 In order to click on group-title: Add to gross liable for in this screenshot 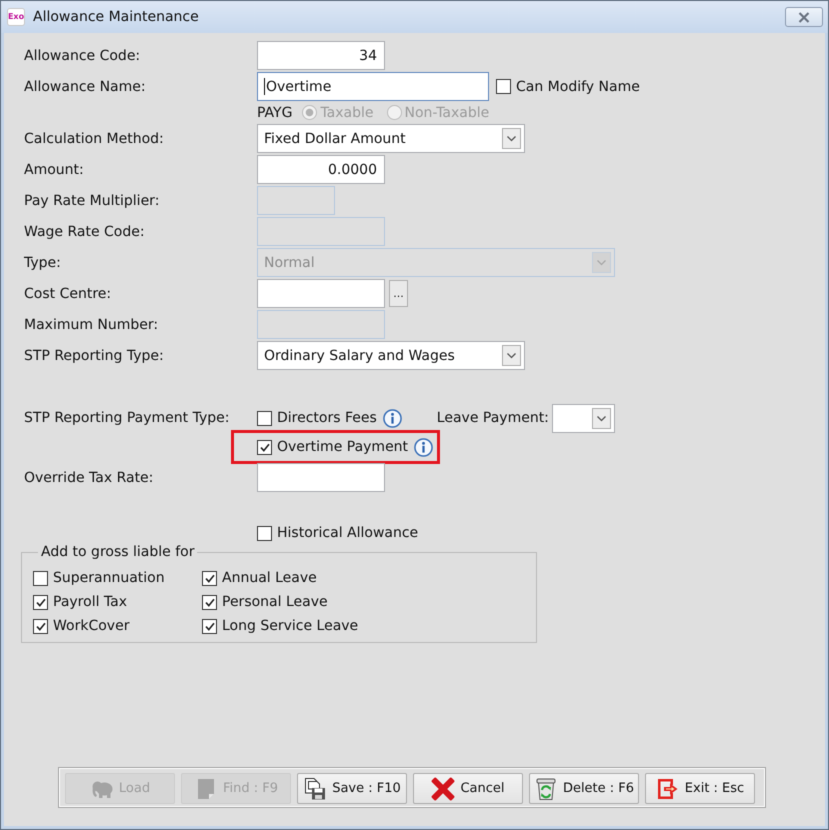, I will do `click(118, 552)`.